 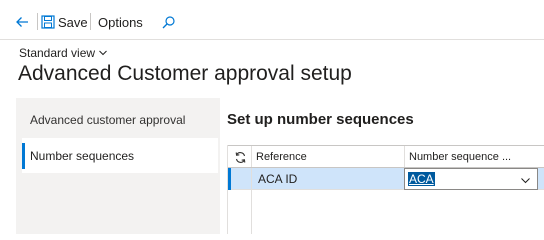 I want to click on refresh-button, so click(x=240, y=157).